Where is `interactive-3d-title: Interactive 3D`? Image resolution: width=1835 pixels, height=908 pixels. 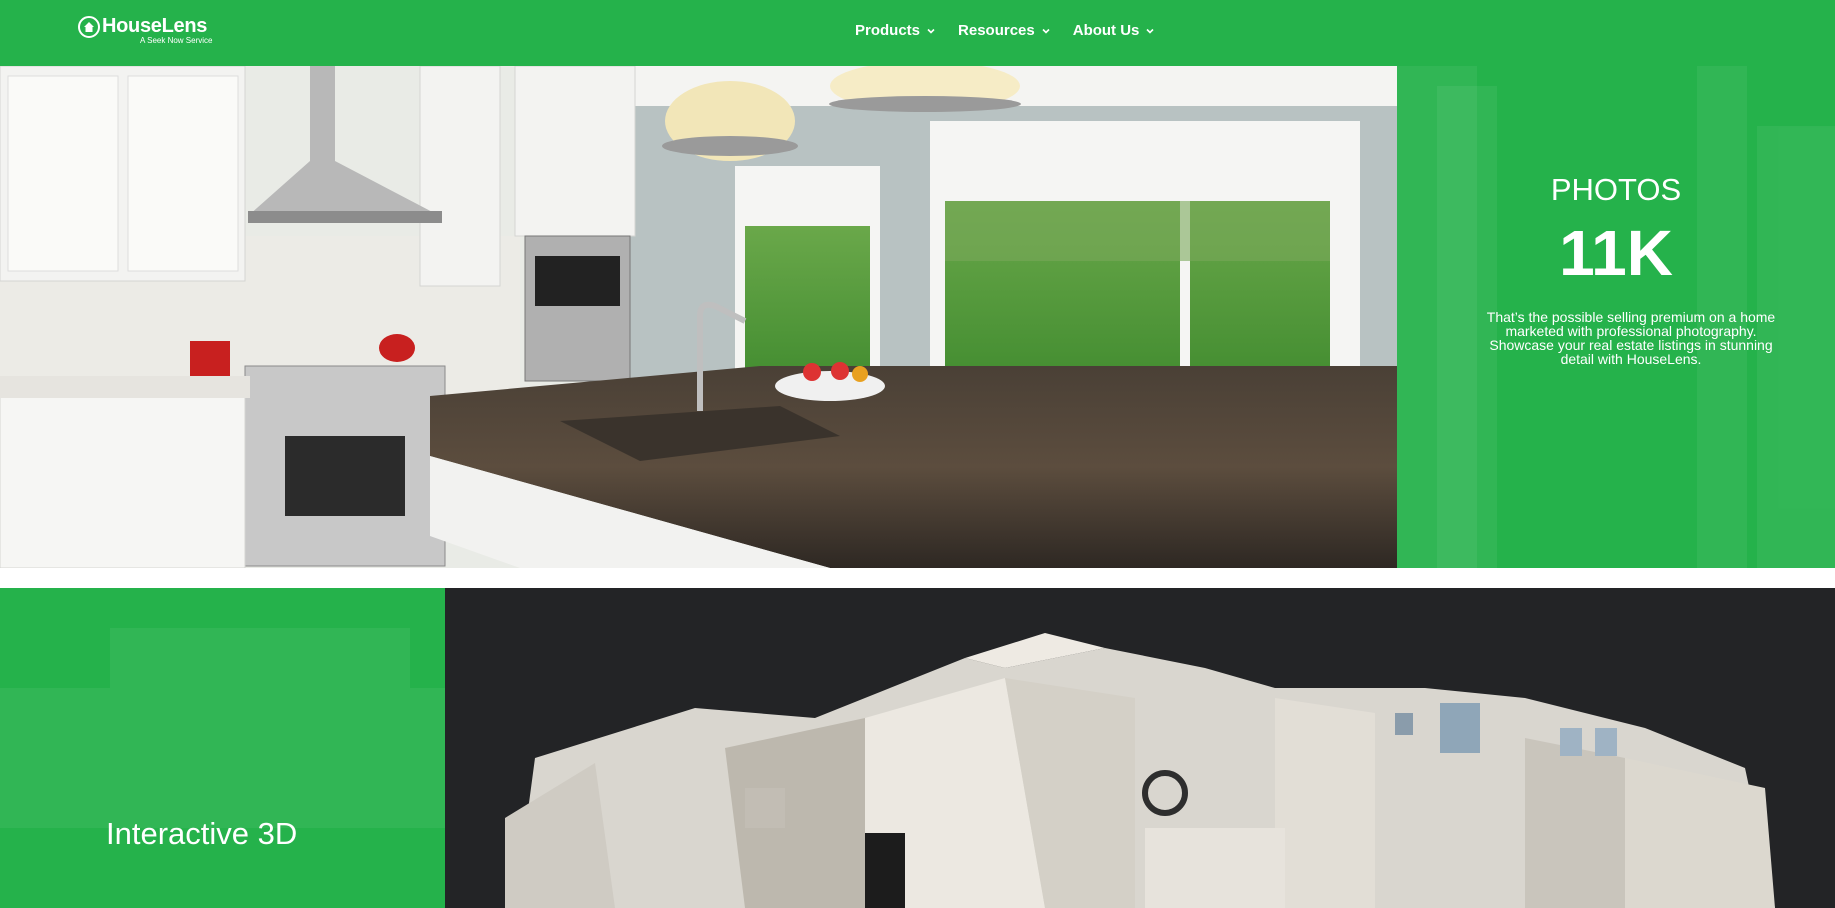 interactive-3d-title: Interactive 3D is located at coordinates (202, 833).